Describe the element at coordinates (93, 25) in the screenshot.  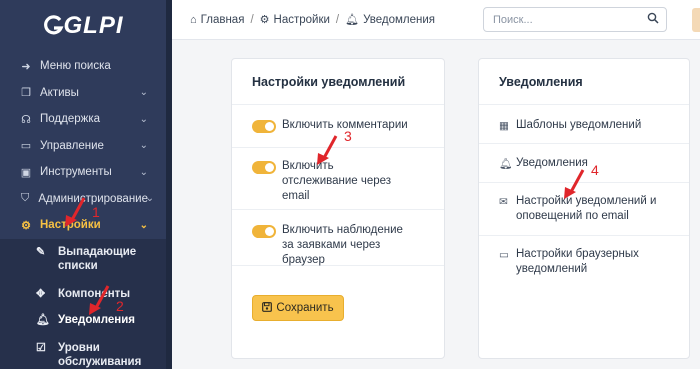
I see `logo-text: GLPI` at that location.